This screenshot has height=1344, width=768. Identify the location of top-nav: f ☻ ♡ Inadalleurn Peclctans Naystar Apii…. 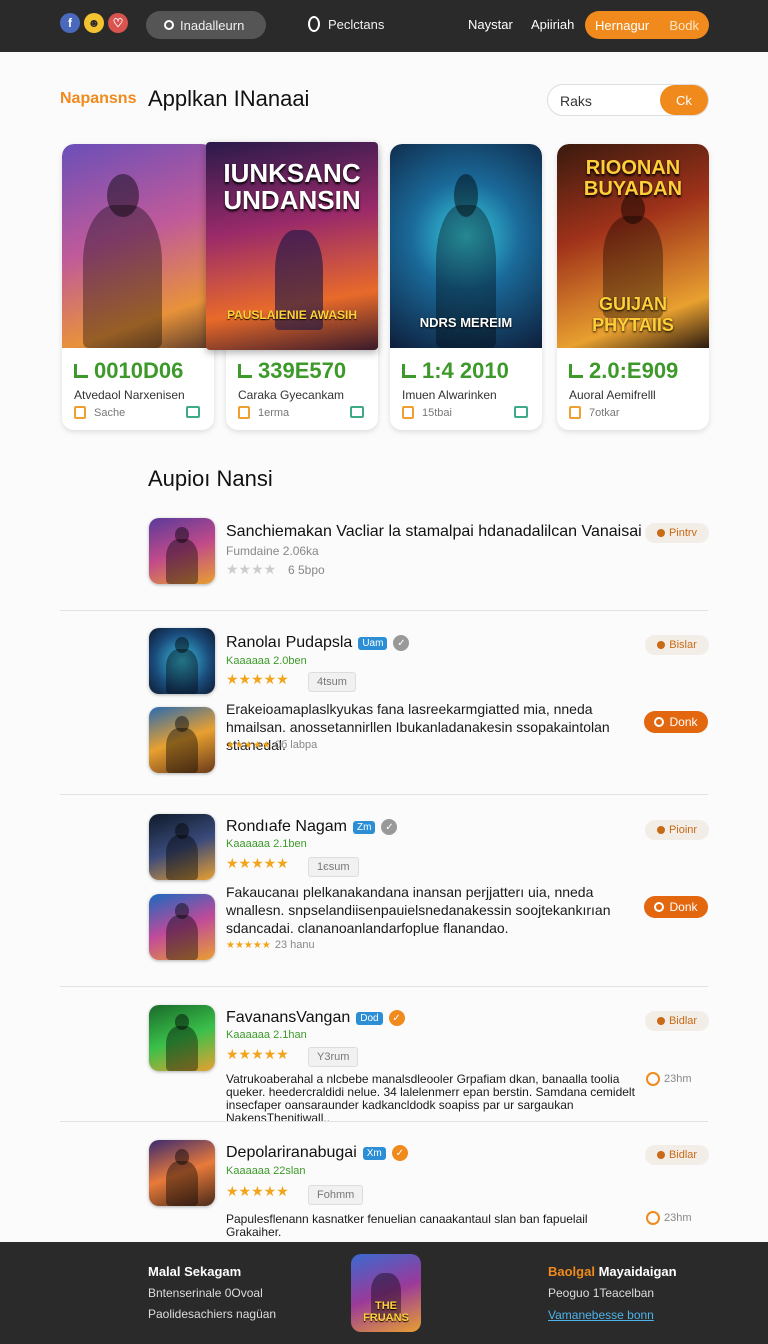
(384, 26).